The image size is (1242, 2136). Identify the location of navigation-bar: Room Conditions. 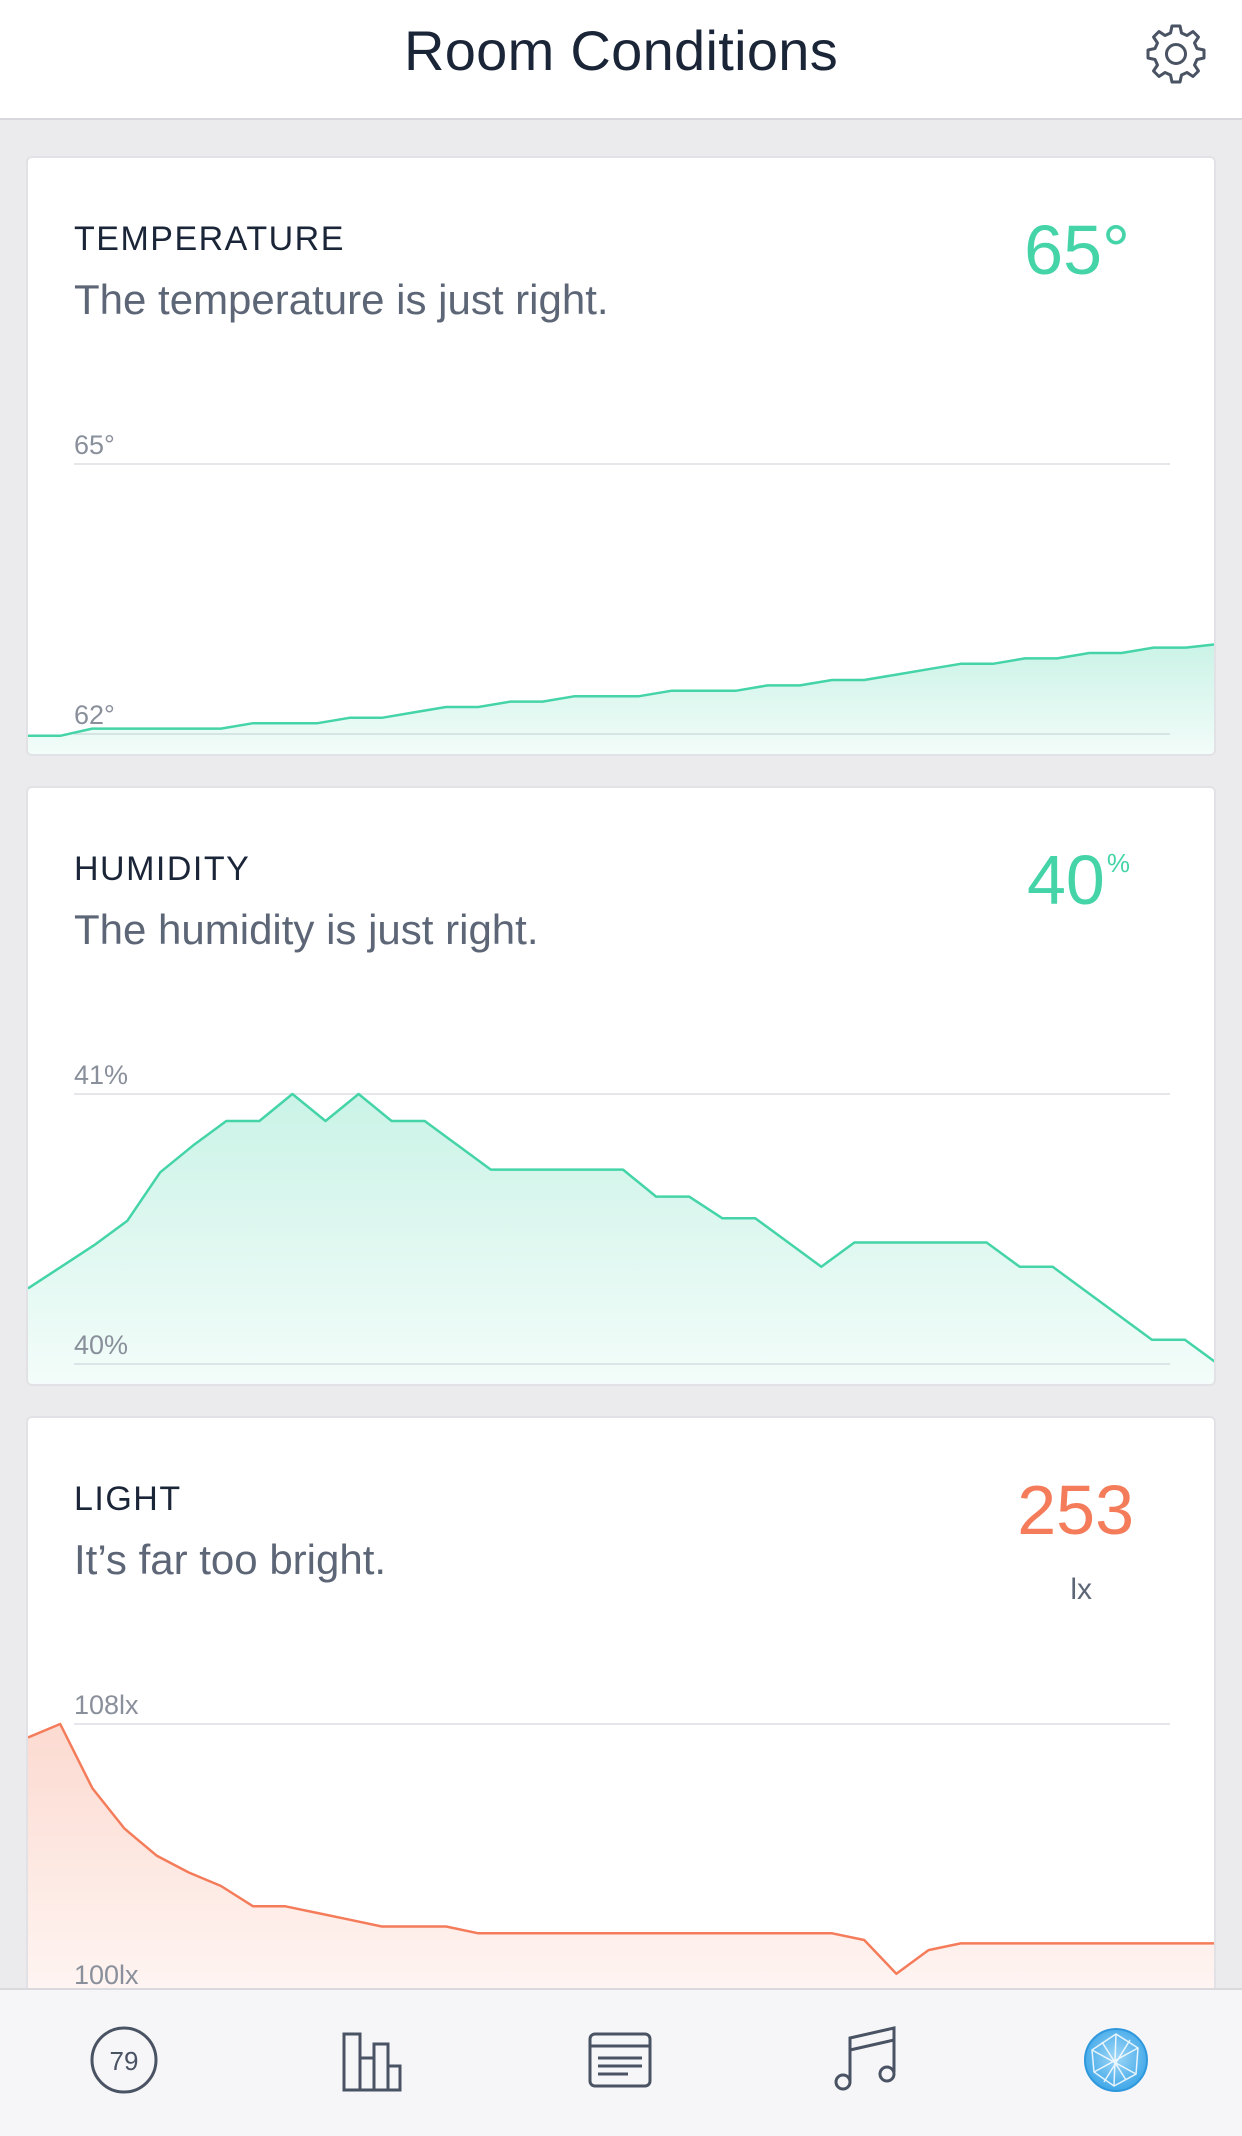
(621, 60).